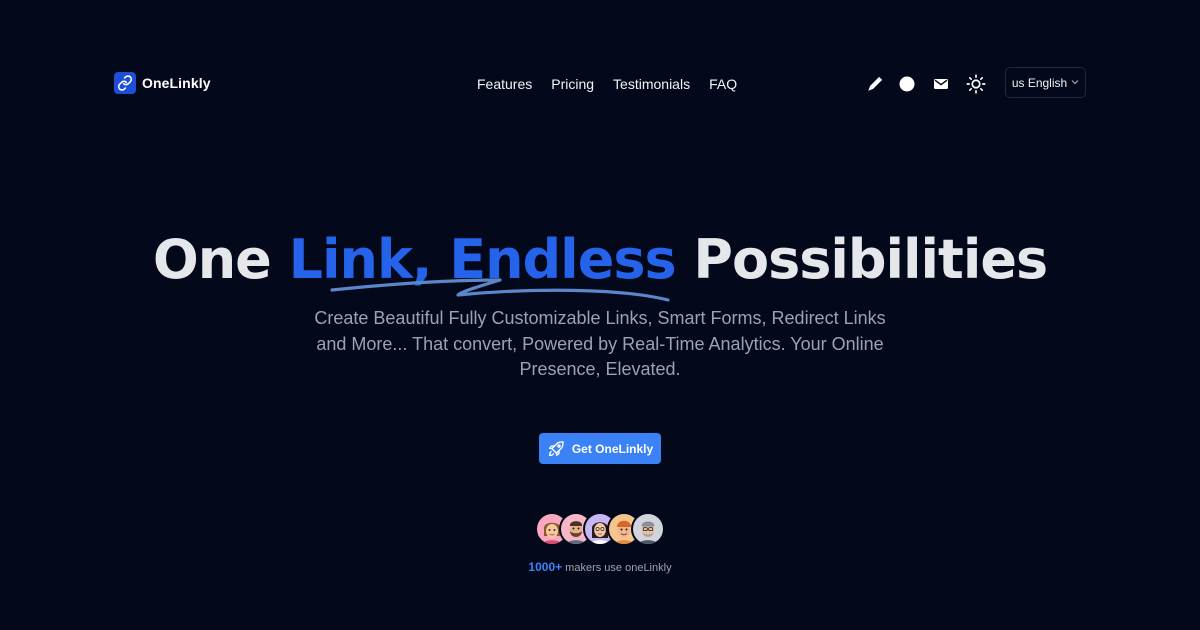 The height and width of the screenshot is (630, 1200). I want to click on chevron-down-icon, so click(1075, 82).